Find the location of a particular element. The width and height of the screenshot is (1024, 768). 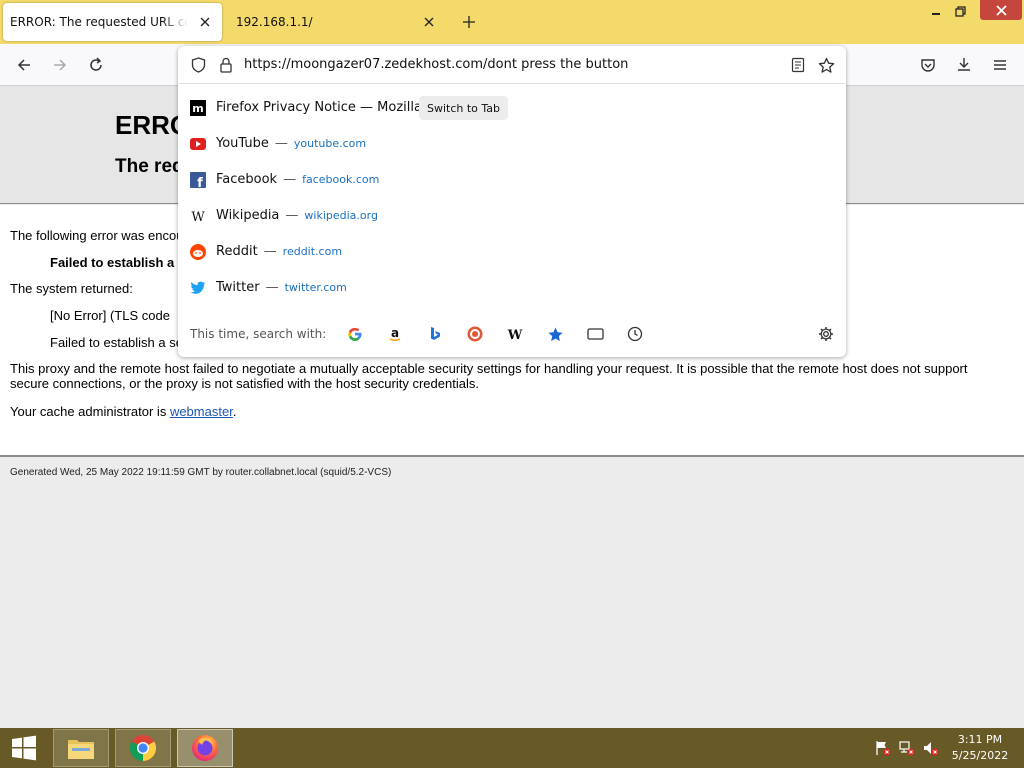

new-tab-button is located at coordinates (469, 22).